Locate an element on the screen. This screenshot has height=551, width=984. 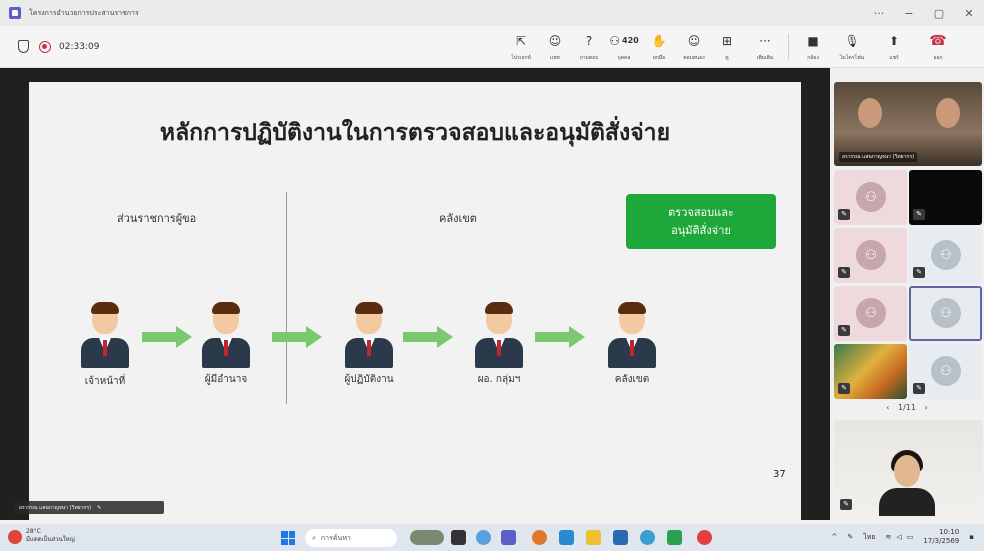
participant-tile-selected: ⚇ is located at coordinates (945, 313).